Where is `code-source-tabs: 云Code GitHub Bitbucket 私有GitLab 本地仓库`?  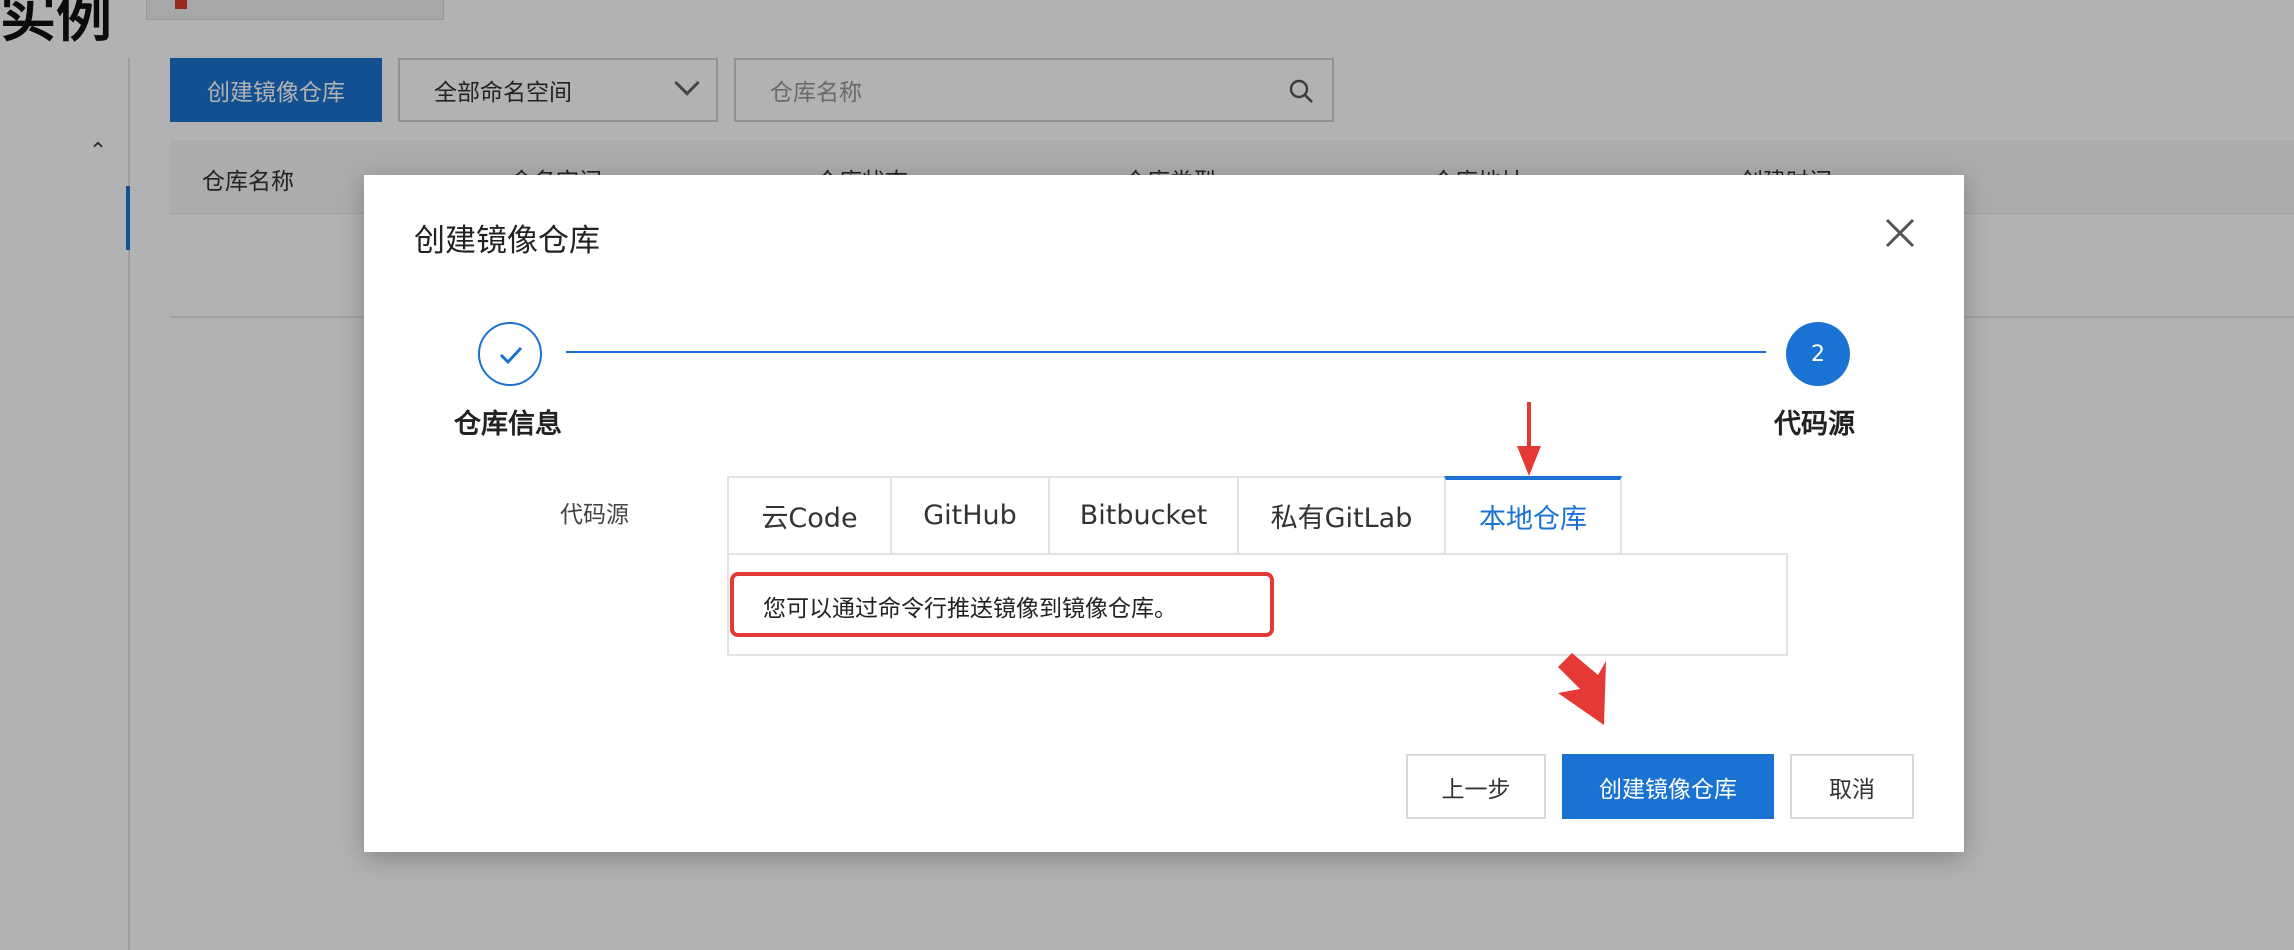 code-source-tabs: 云Code GitHub Bitbucket 私有GitLab 本地仓库 is located at coordinates (1174, 515).